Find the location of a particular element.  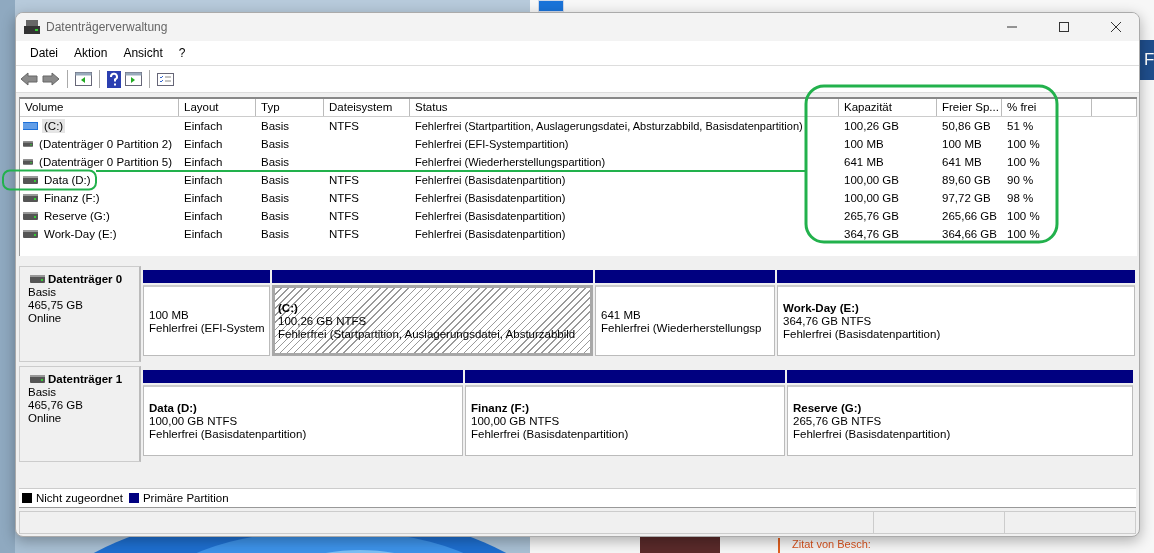

partition-block: 641 MB Fehlerfrei (Wiederherstellungsp is located at coordinates (685, 320).